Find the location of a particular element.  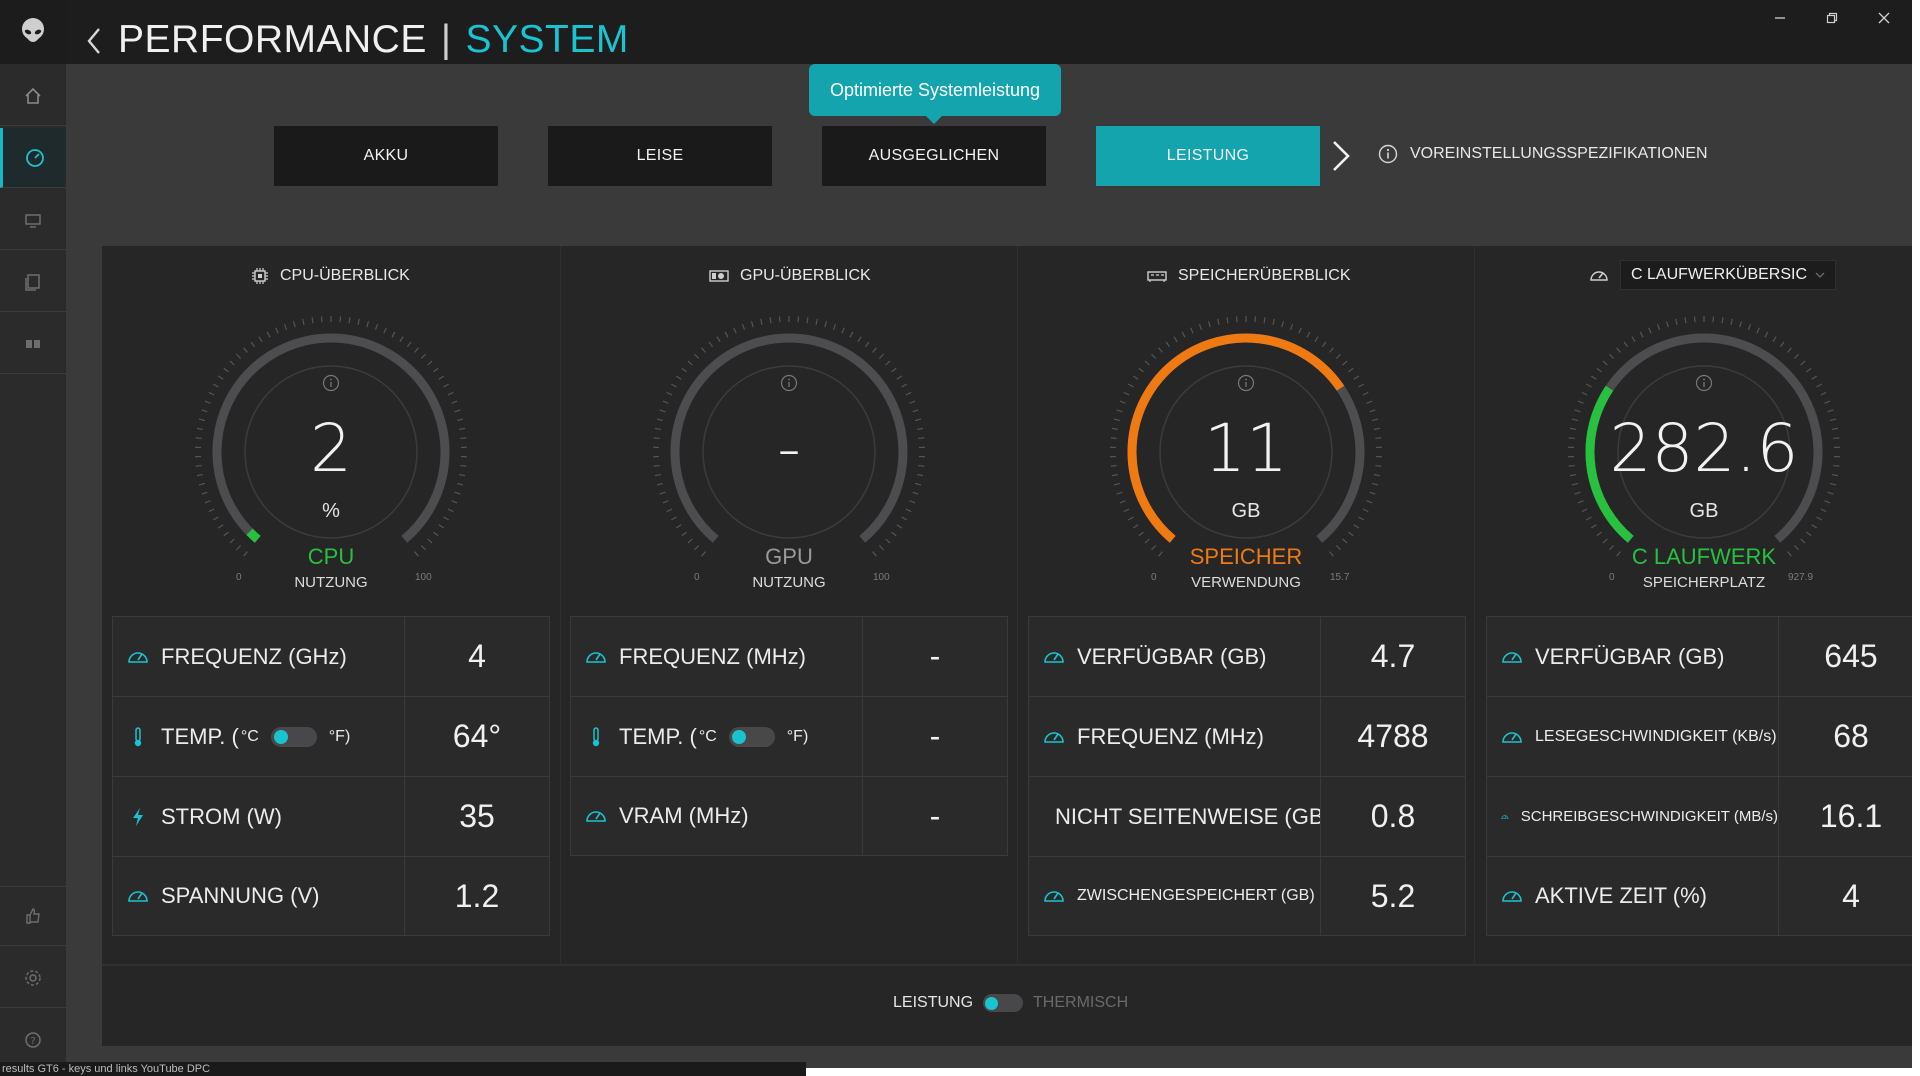

stat-label-cell: ZWISCHENGESPEICHERT (GB) is located at coordinates (1175, 896).